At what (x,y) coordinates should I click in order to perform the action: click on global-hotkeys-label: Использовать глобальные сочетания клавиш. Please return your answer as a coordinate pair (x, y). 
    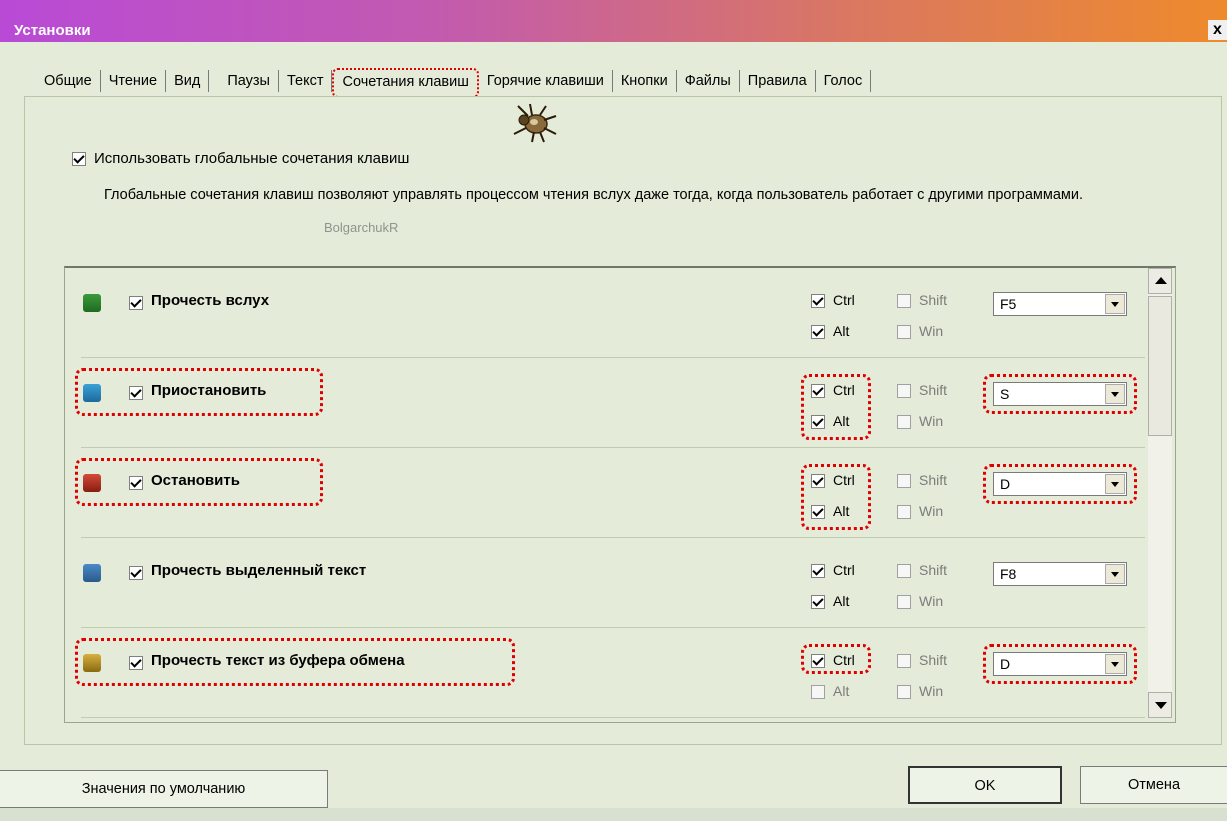
    Looking at the image, I should click on (252, 158).